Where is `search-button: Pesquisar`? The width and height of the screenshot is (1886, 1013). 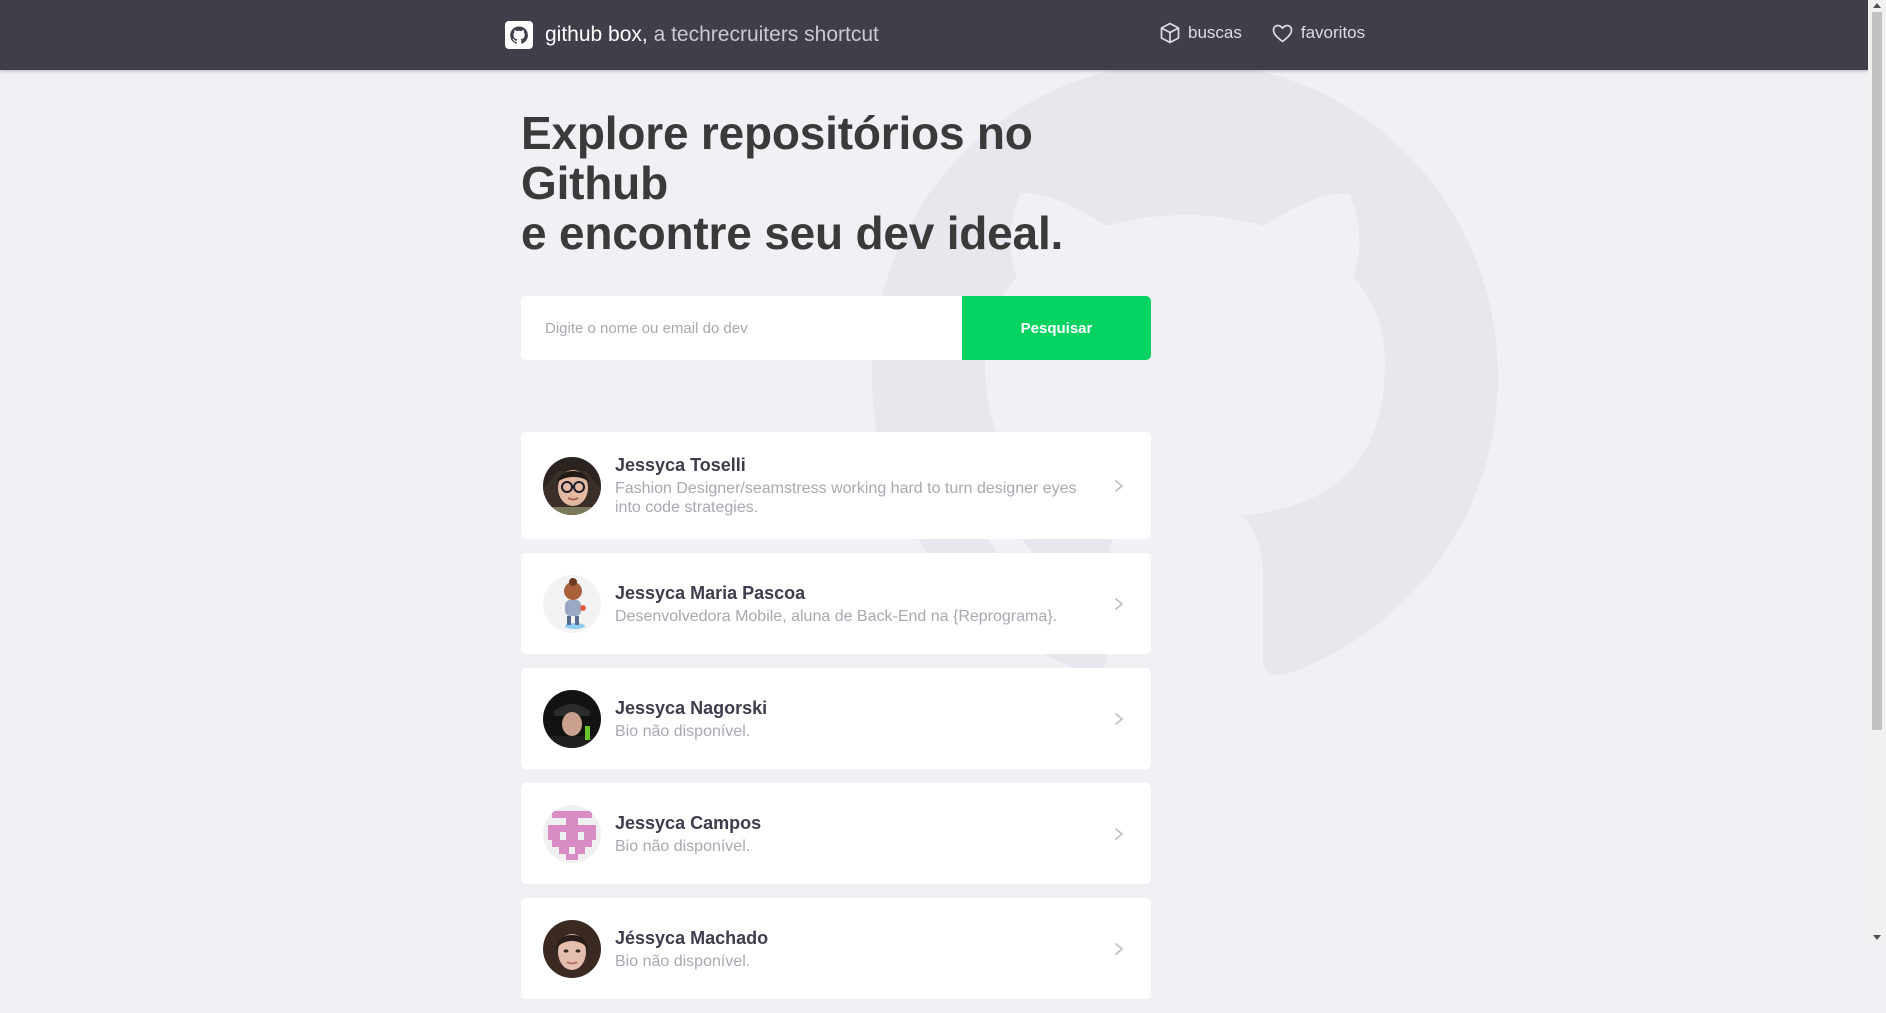
search-button: Pesquisar is located at coordinates (1056, 328).